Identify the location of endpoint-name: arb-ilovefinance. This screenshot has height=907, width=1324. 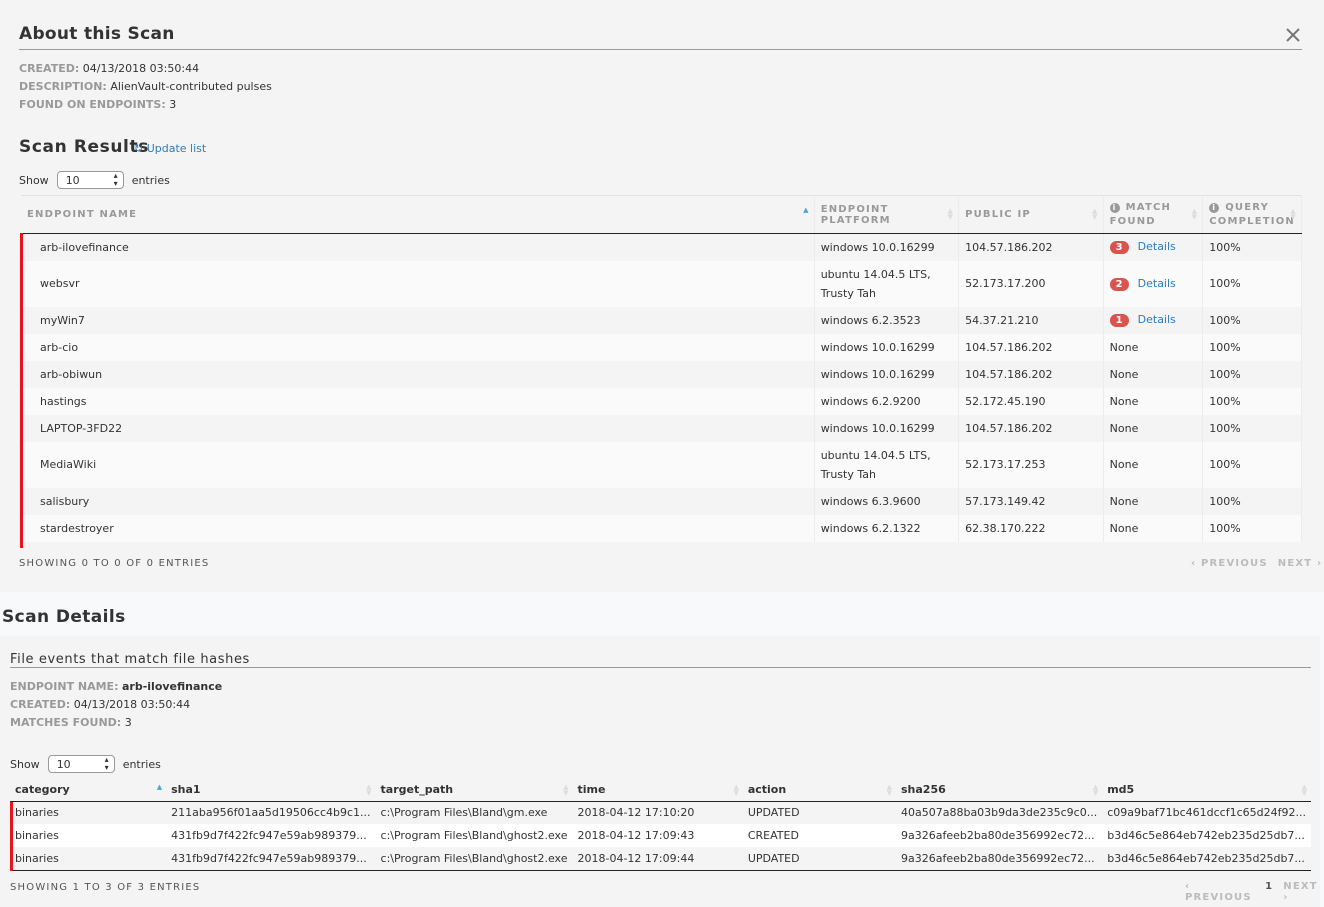
(418, 247).